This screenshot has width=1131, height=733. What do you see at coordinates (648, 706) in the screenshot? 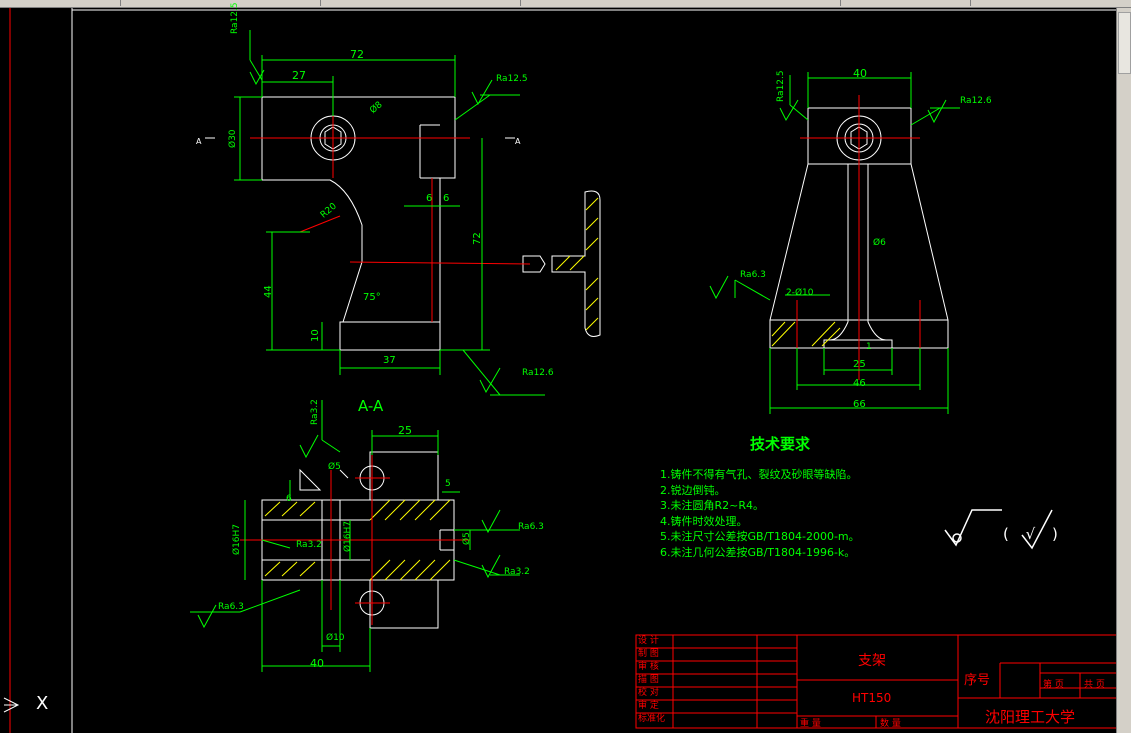
I see `title-block-row: 审 定` at bounding box center [648, 706].